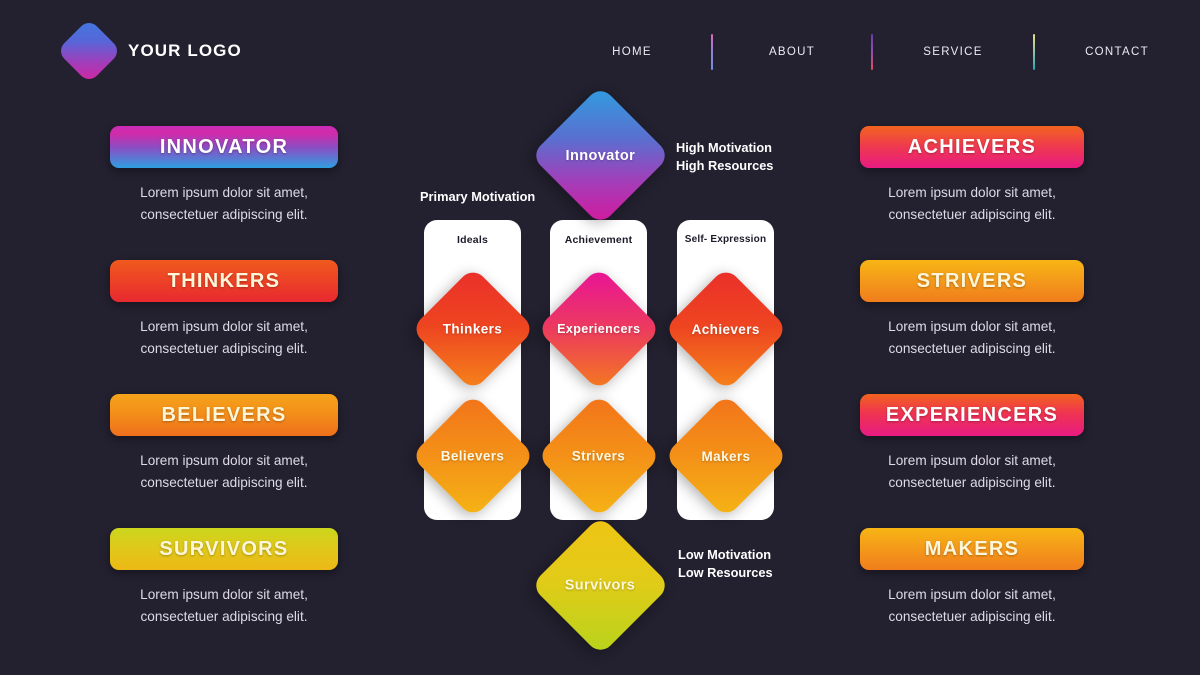 The image size is (1200, 675). I want to click on diagram-node-survivors: Survivors, so click(600, 585).